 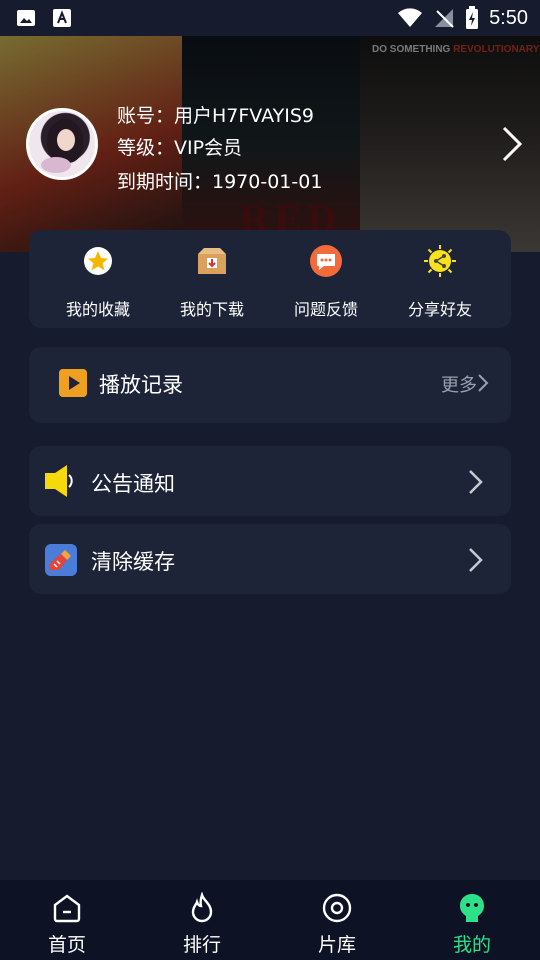 What do you see at coordinates (471, 945) in the screenshot?
I see `tab-mine-label: 我的` at bounding box center [471, 945].